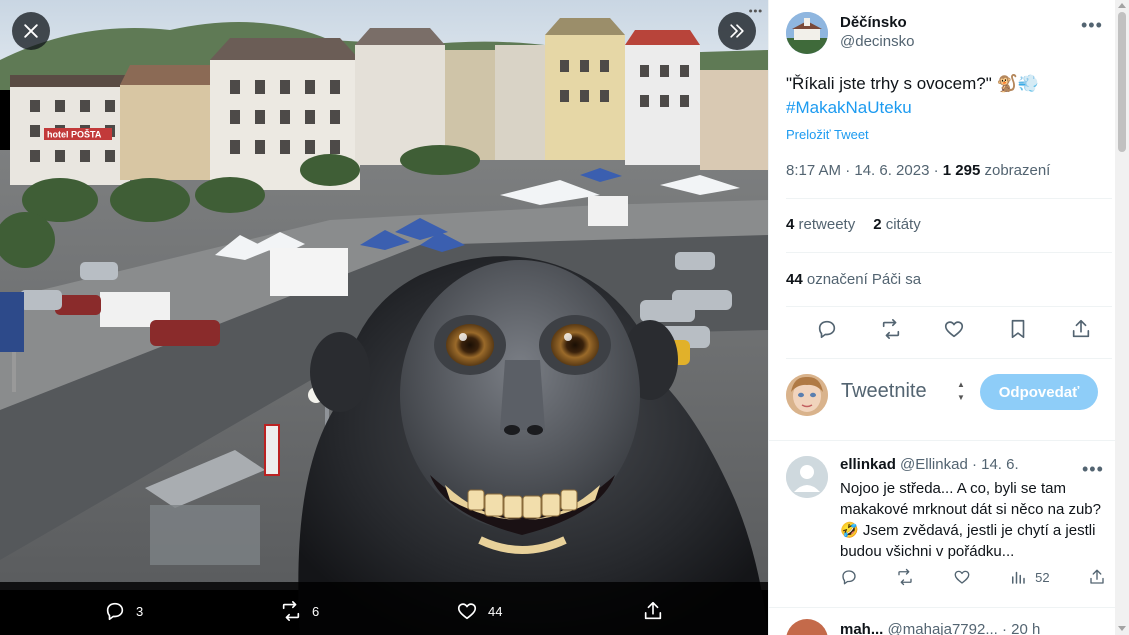  I want to click on scroll-up-arrow, so click(1122, 5).